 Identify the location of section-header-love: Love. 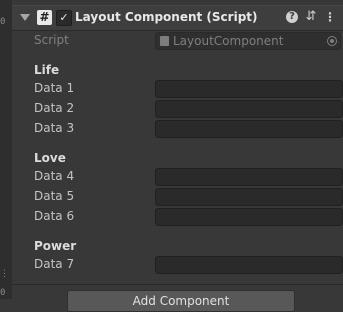
(50, 158).